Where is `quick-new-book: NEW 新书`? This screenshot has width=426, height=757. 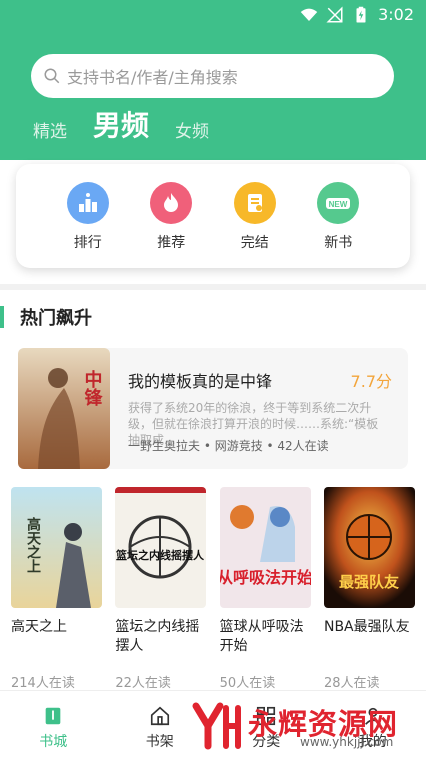 quick-new-book: NEW 新书 is located at coordinates (338, 217).